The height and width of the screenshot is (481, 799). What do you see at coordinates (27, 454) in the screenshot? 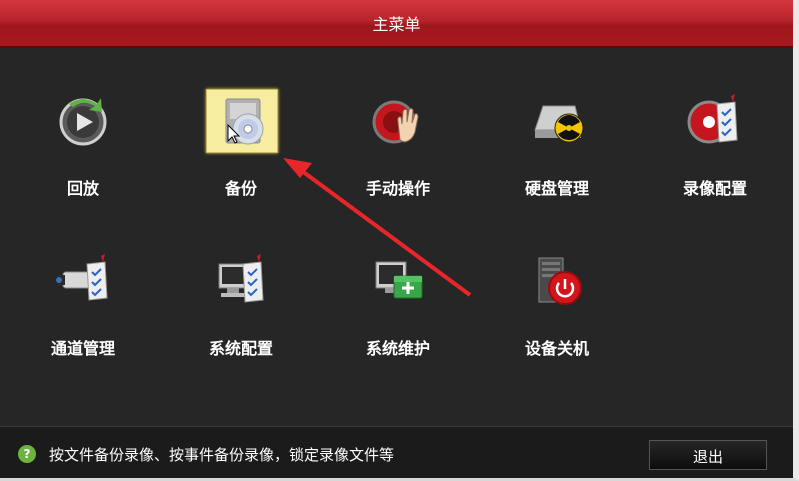
I see `help-icon: ?` at bounding box center [27, 454].